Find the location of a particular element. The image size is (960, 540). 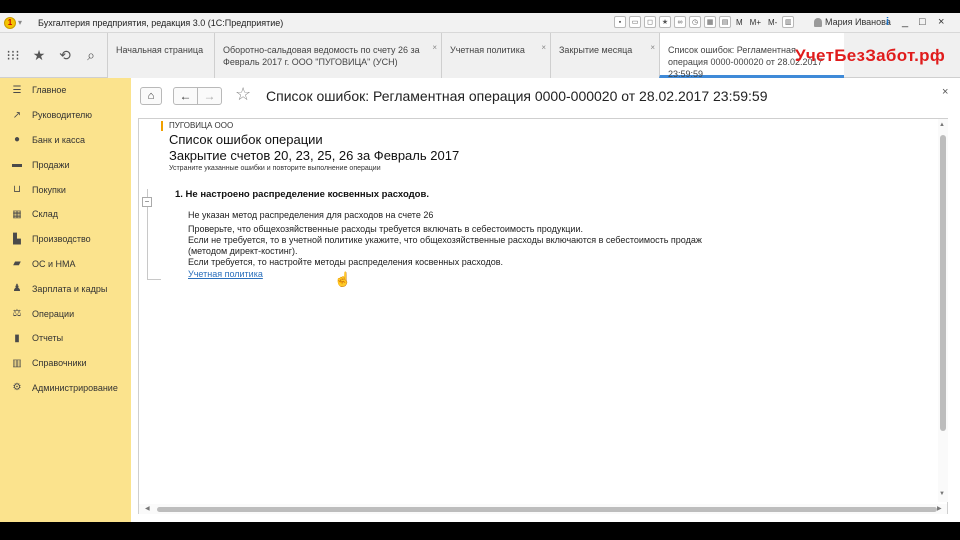

error-detail-line: (методом директ-костинг). is located at coordinates (243, 251).